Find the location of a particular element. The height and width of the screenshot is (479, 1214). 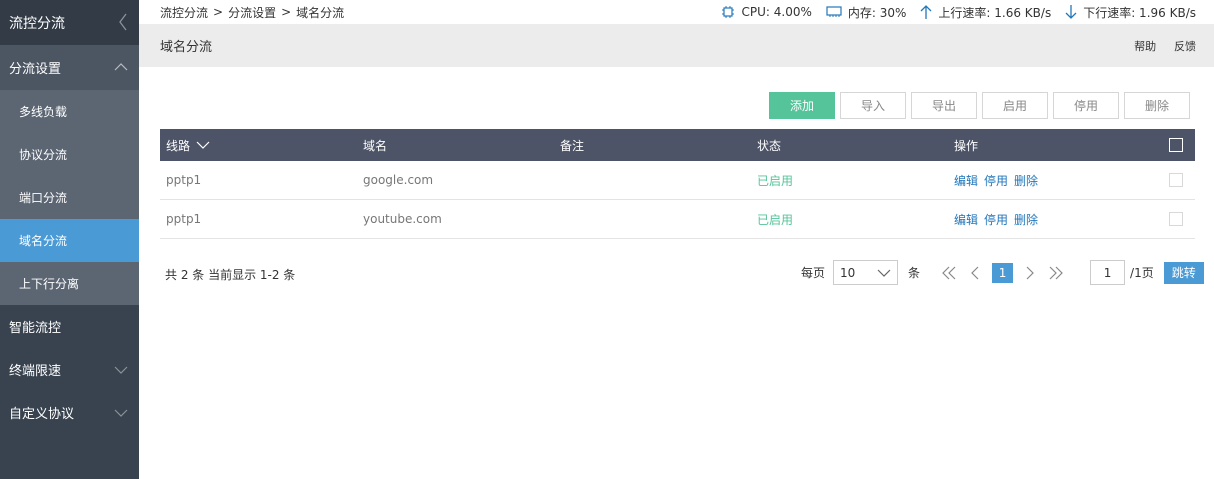

header-links: 帮助 反馈 is located at coordinates (1158, 46).